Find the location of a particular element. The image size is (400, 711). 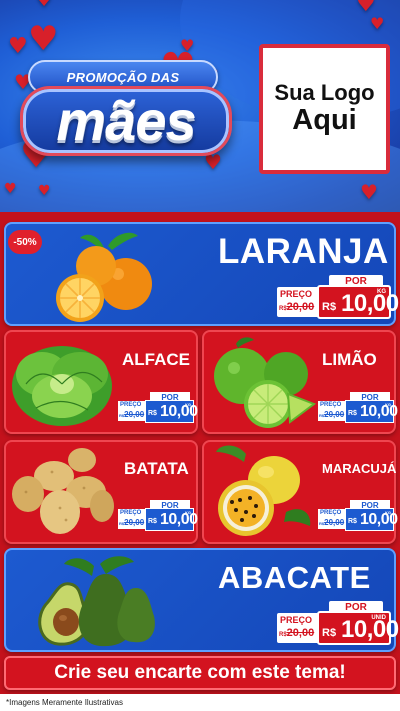

price-tag-maracuja: POR PREÇO R$20,00 R$ 10,00 KG is located at coordinates (358, 516).